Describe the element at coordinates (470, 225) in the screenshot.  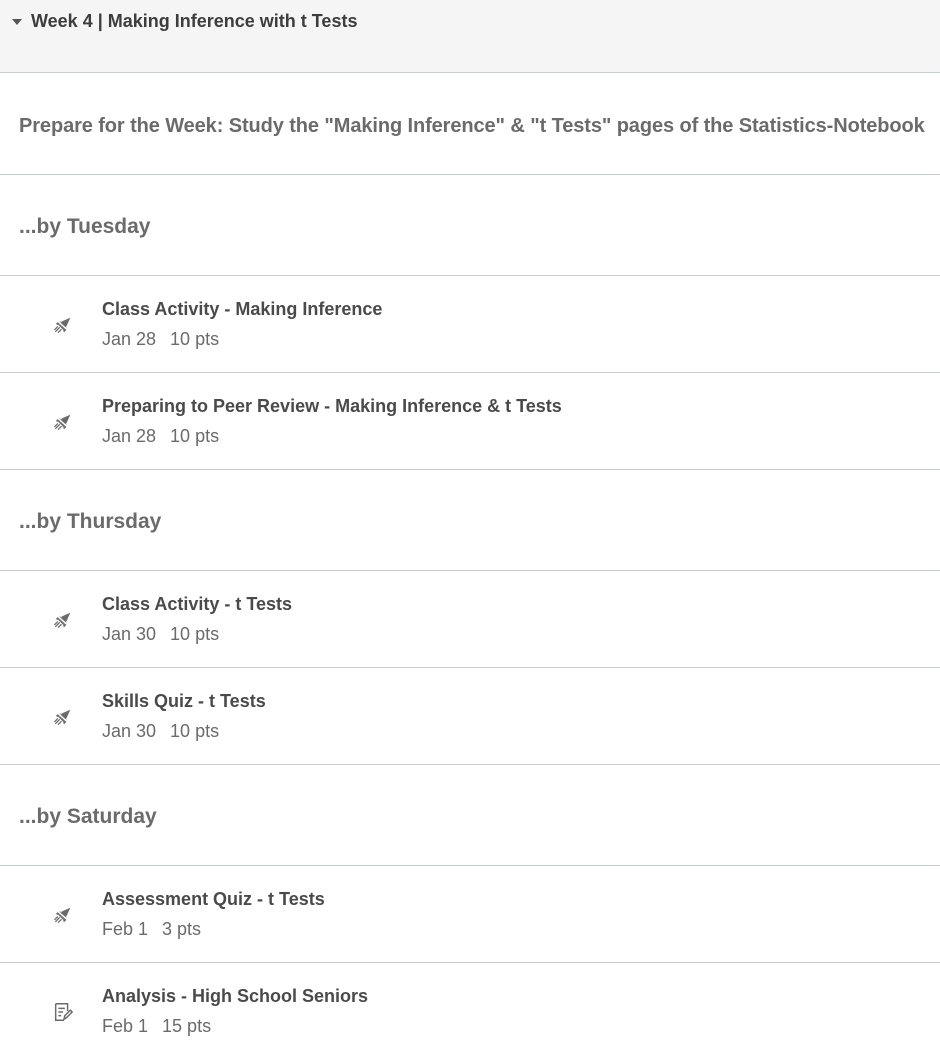
I see `subheader-tuesday: ...by Tuesday` at that location.